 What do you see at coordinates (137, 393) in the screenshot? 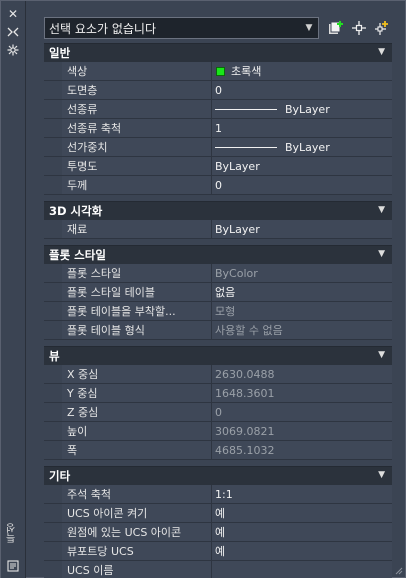
I see `property-name: Y 중심` at bounding box center [137, 393].